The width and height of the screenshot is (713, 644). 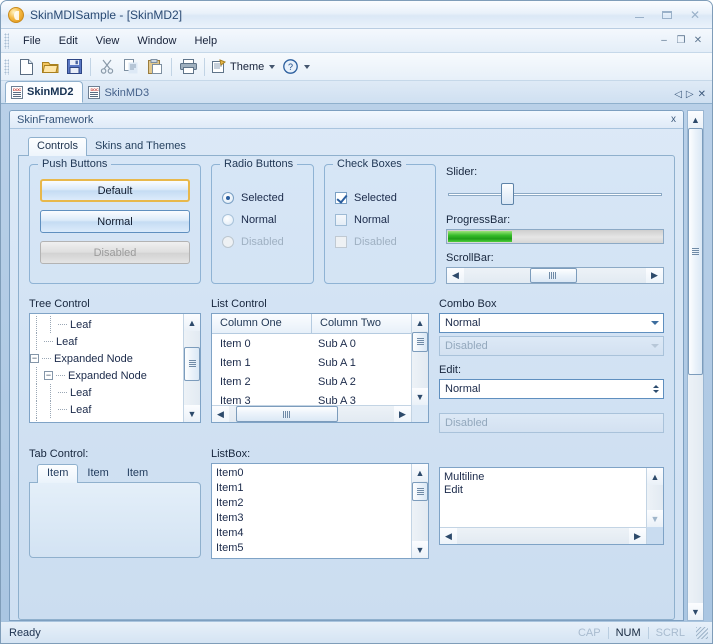 I want to click on slider-thumb, so click(x=507, y=194).